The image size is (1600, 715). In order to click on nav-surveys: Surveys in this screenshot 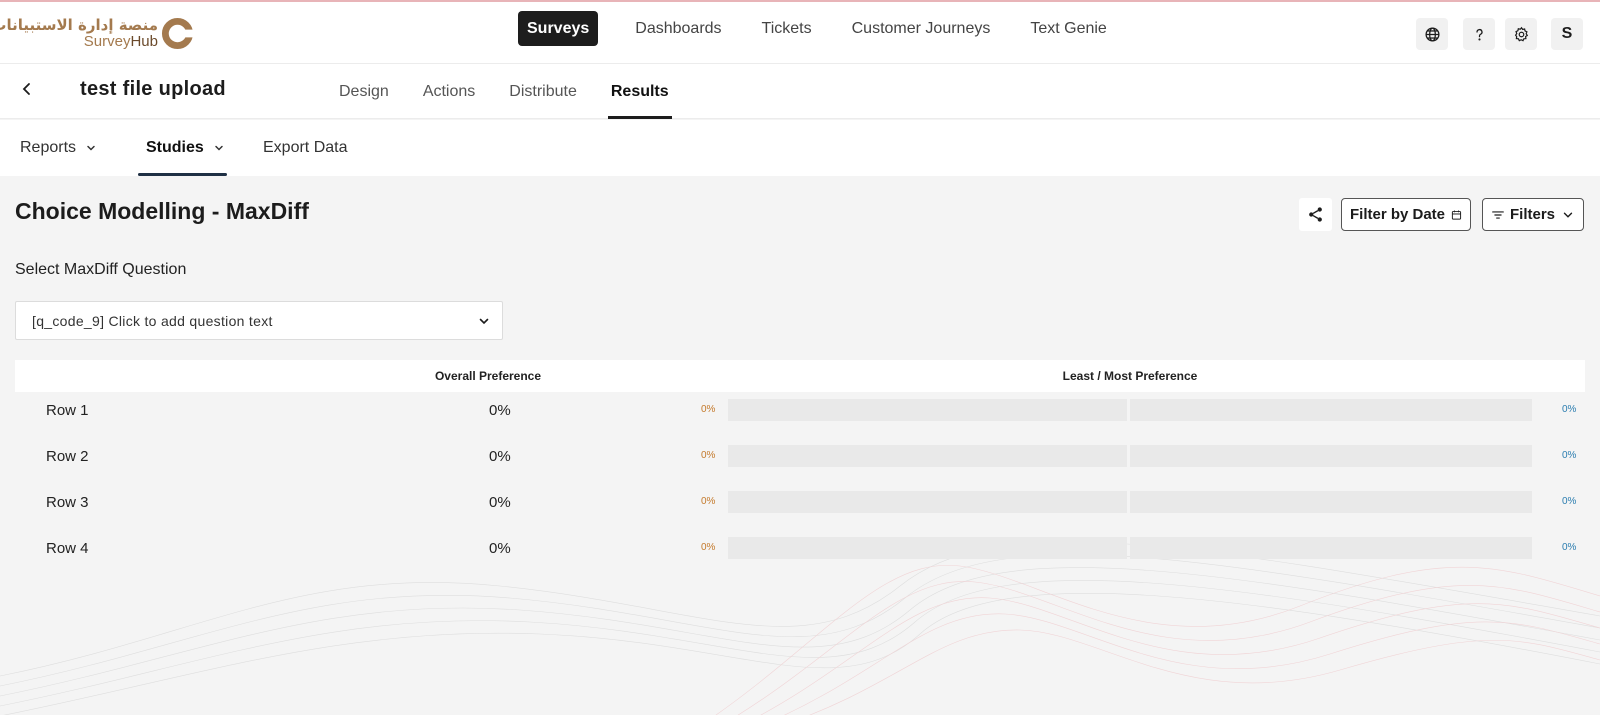, I will do `click(558, 28)`.